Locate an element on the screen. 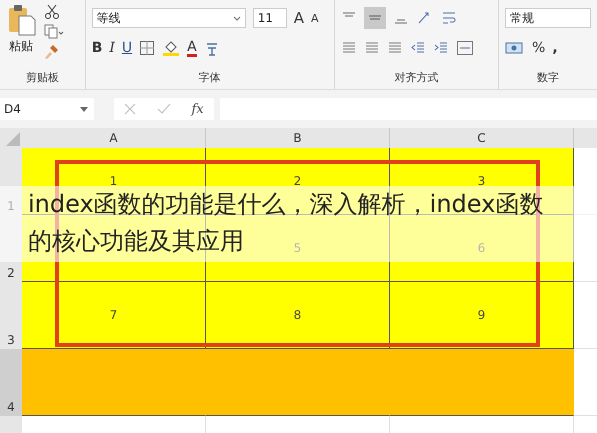  table-cell: 9 is located at coordinates (482, 315).